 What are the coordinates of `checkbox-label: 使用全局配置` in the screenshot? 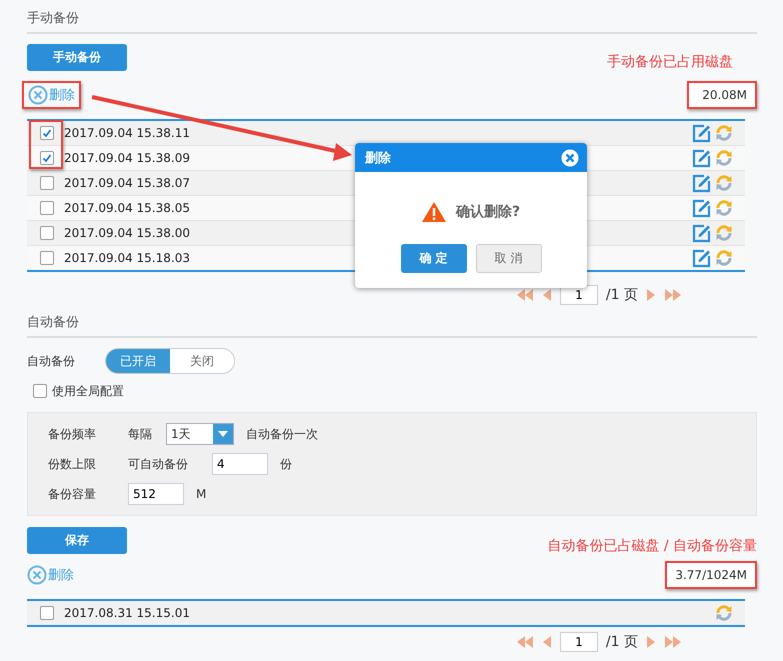 It's located at (88, 391).